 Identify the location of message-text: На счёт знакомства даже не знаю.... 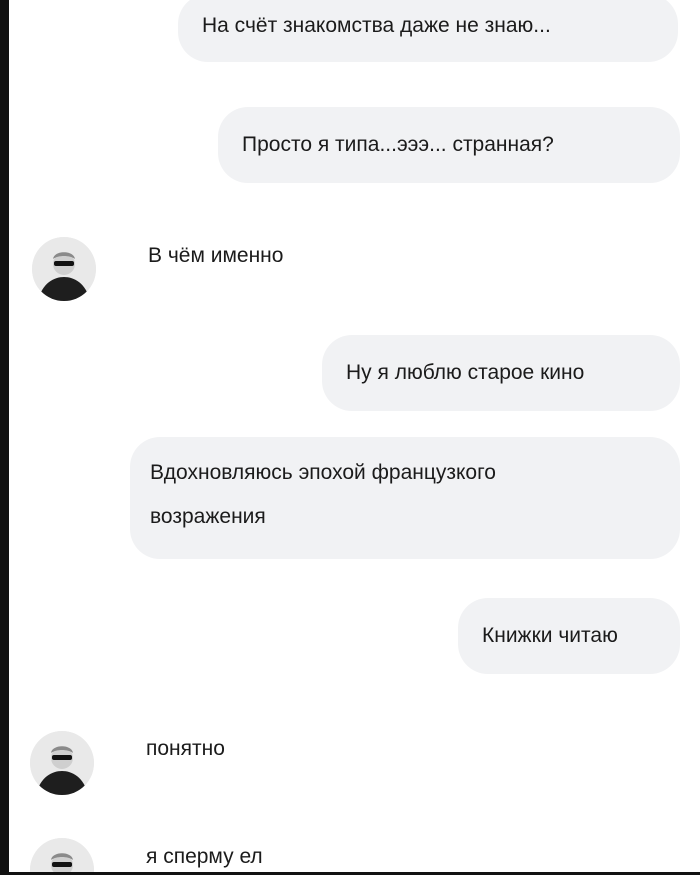
(376, 25).